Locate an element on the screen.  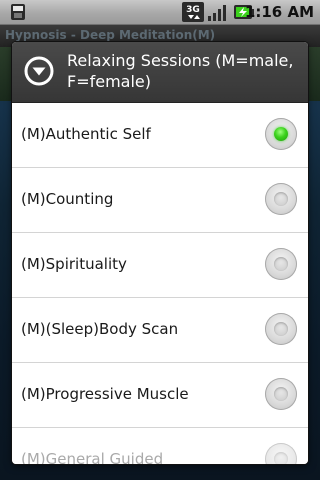
list-item: (M)Authentic Self is located at coordinates (160, 135).